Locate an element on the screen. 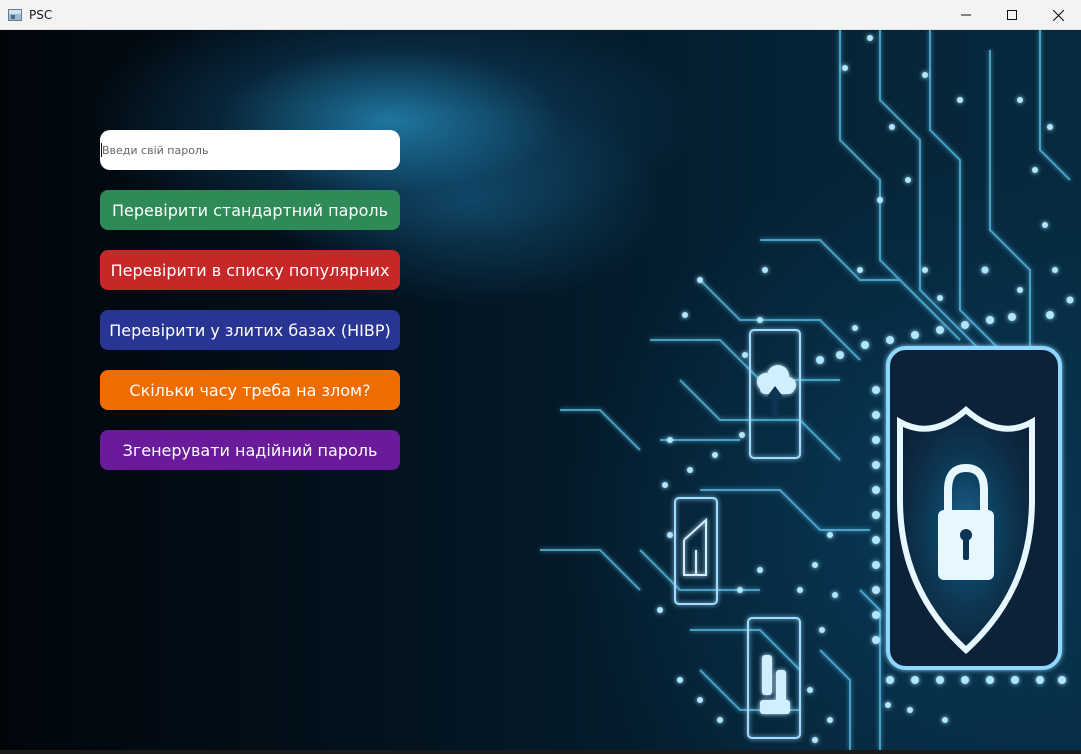  window-controls is located at coordinates (1012, 15).